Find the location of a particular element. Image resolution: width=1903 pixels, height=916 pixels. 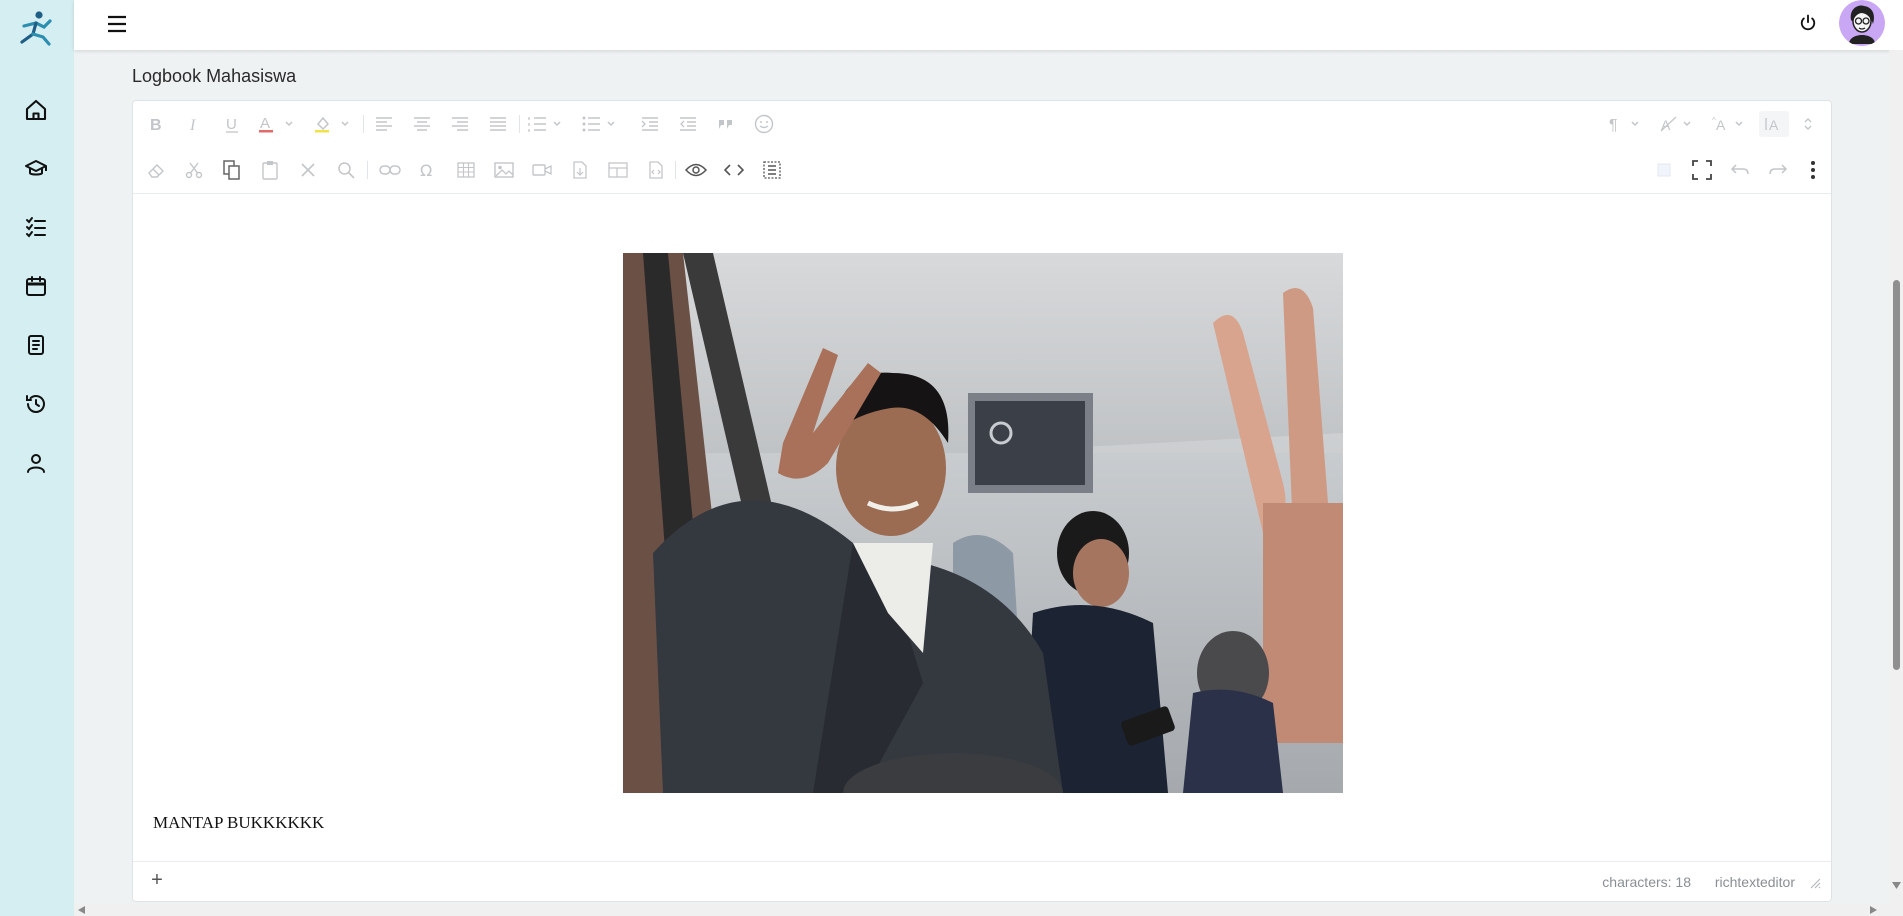

vertical-scrollbar is located at coordinates (1896, 483).